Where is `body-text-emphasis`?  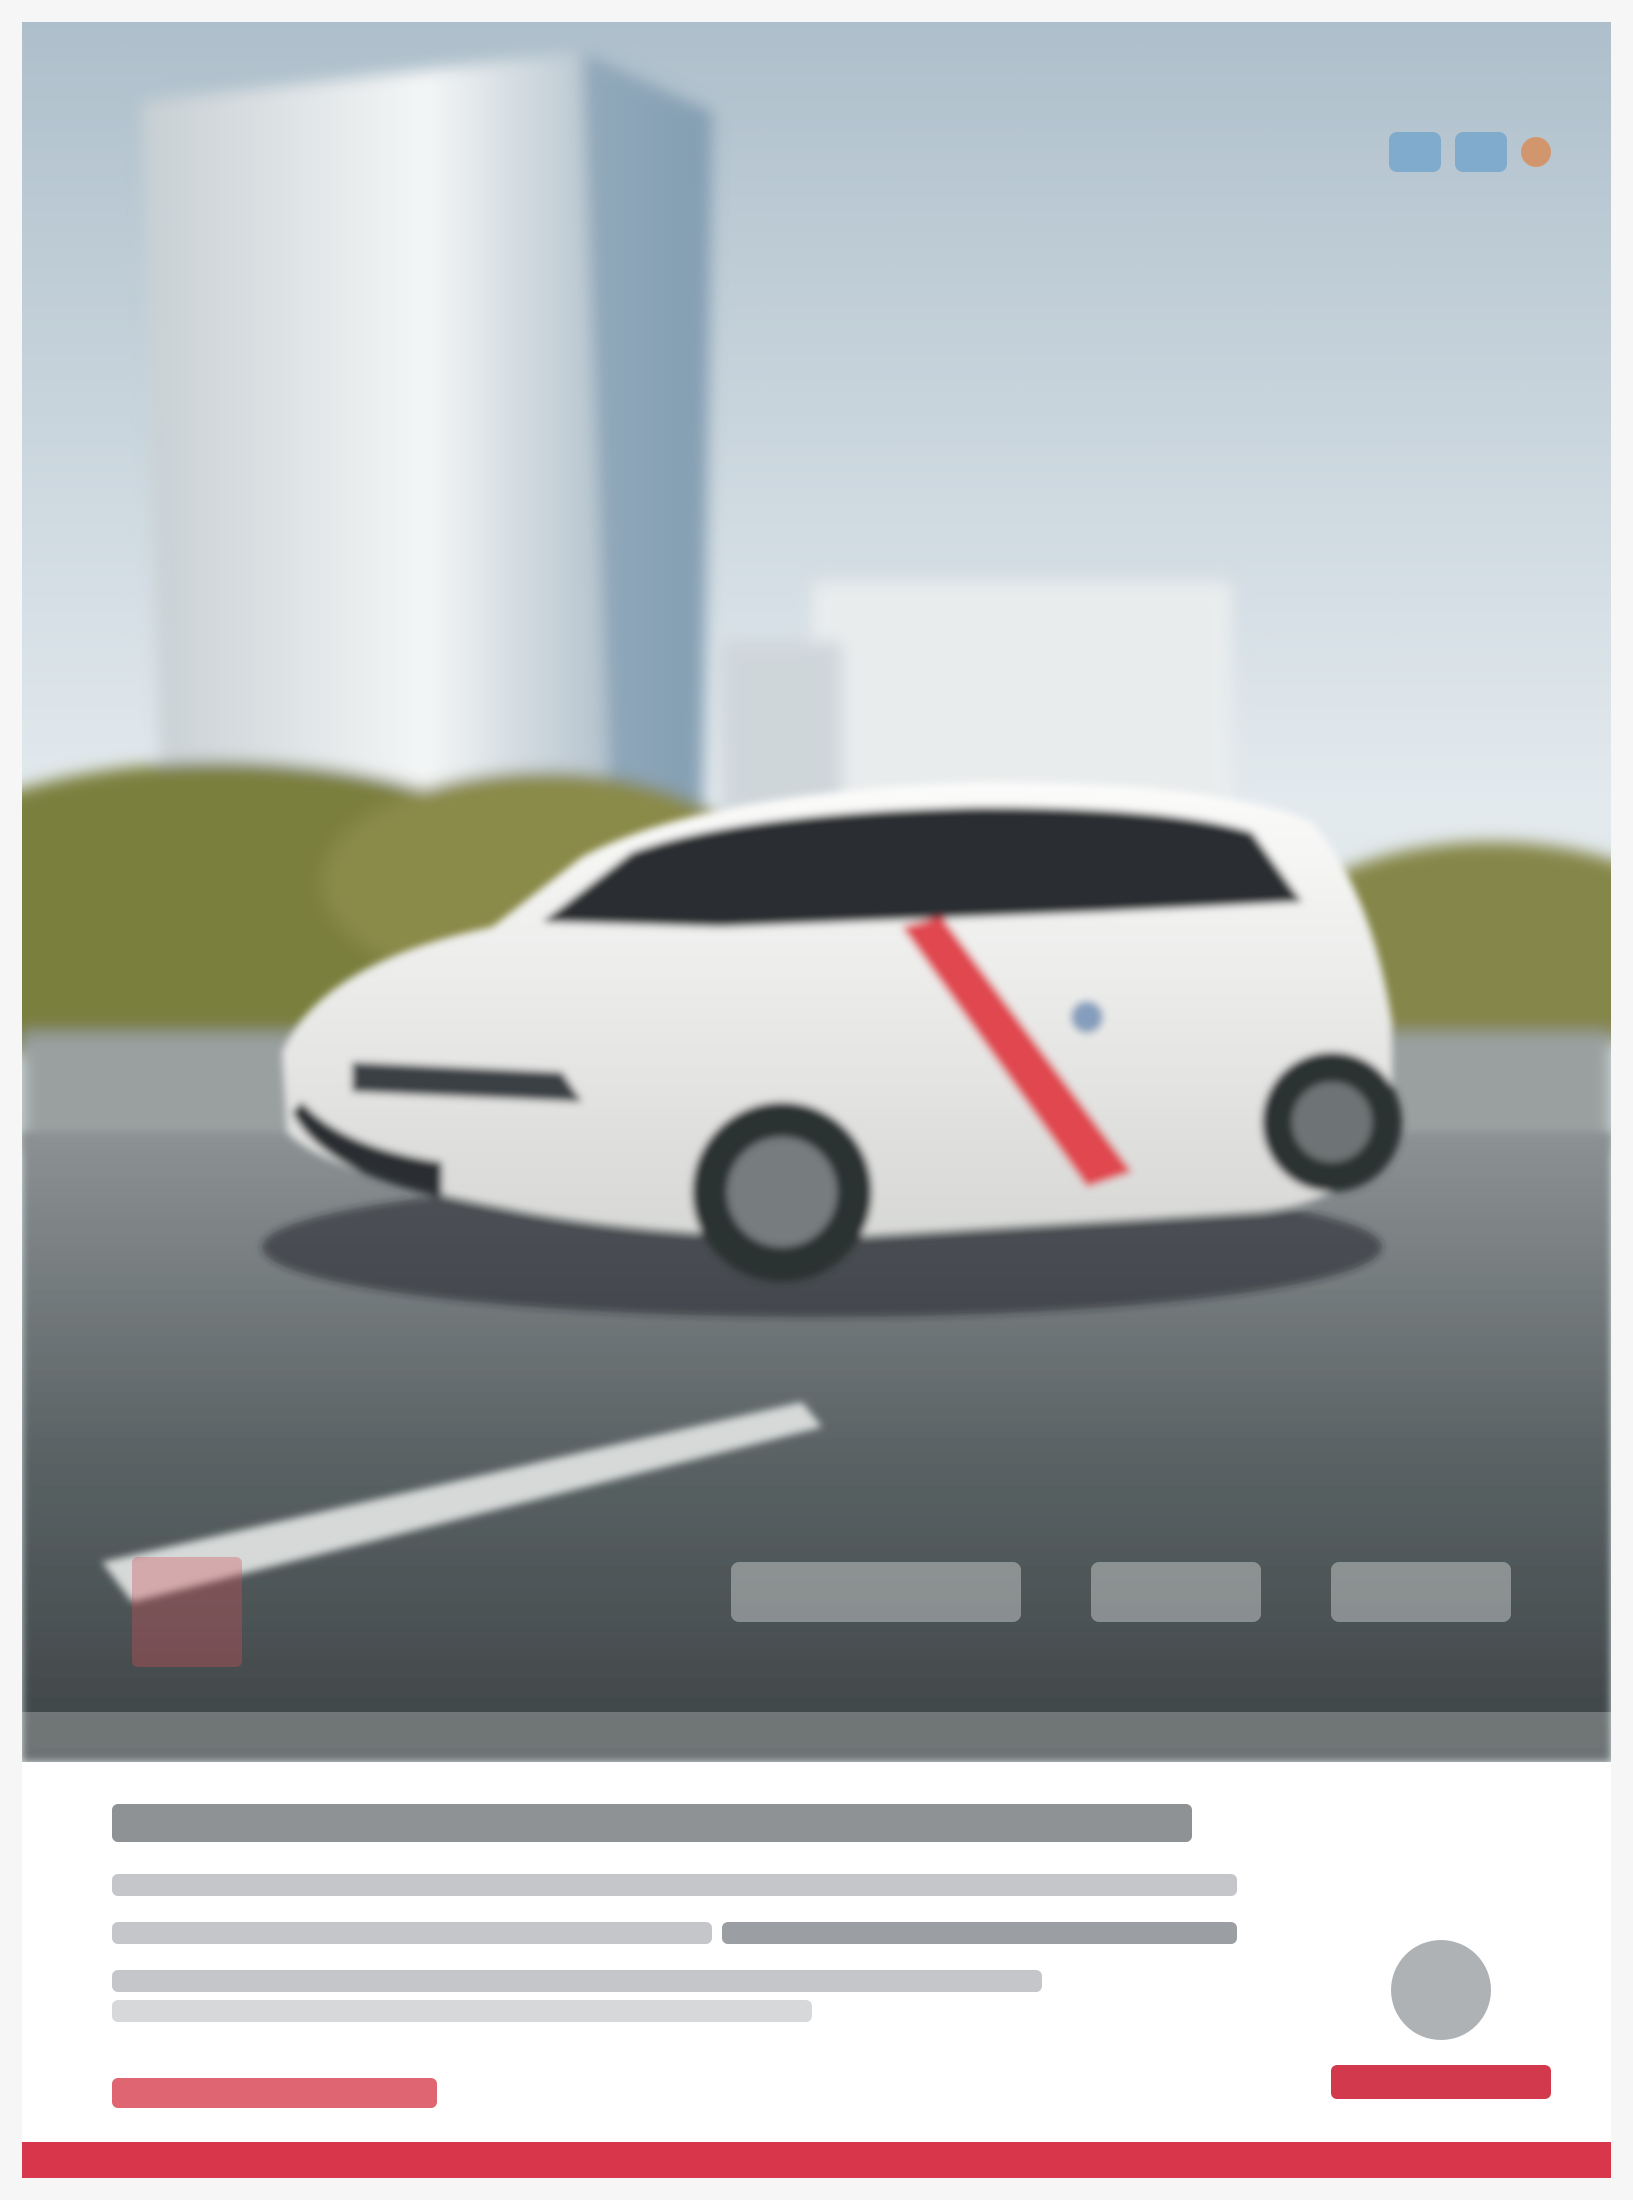 body-text-emphasis is located at coordinates (979, 1933).